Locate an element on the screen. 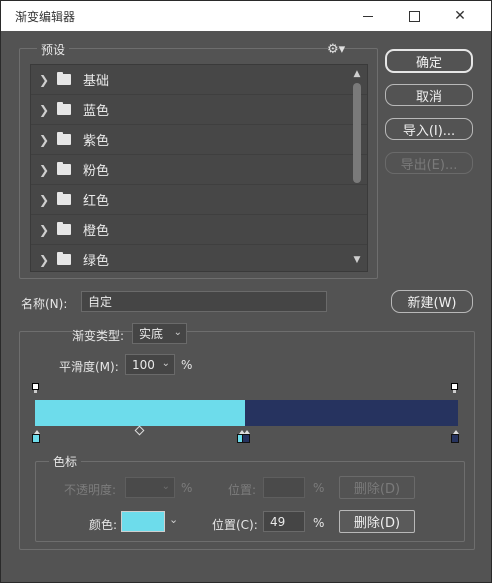  smoothness-unit: % is located at coordinates (187, 365).